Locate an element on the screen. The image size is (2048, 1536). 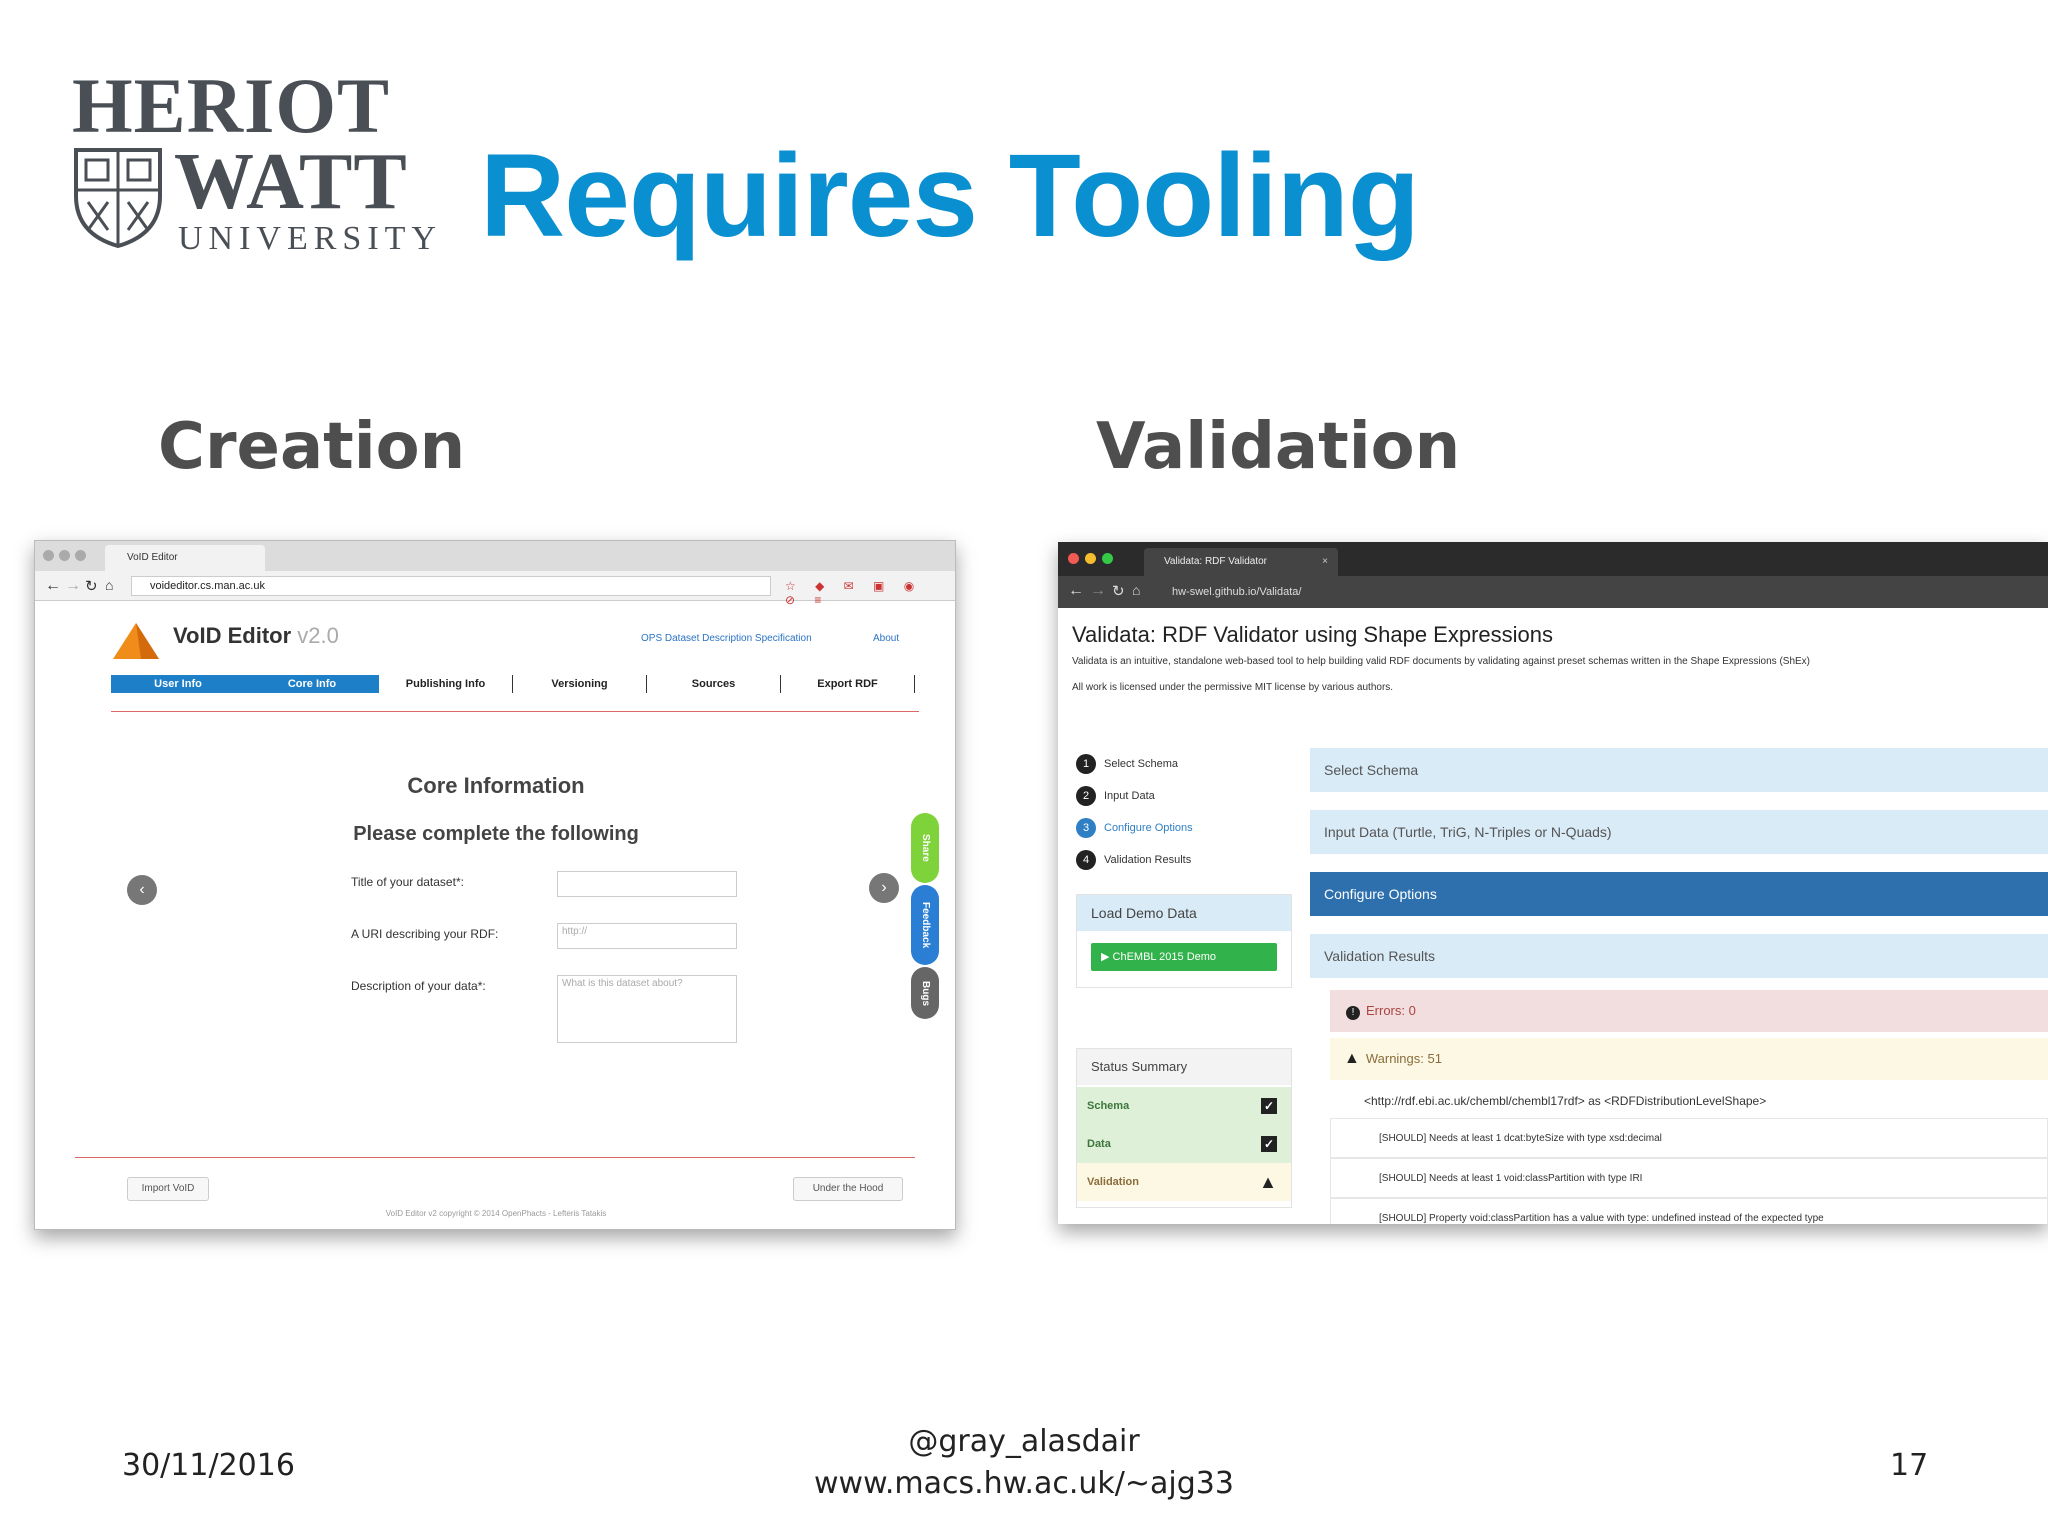
header-divider is located at coordinates (515, 711).